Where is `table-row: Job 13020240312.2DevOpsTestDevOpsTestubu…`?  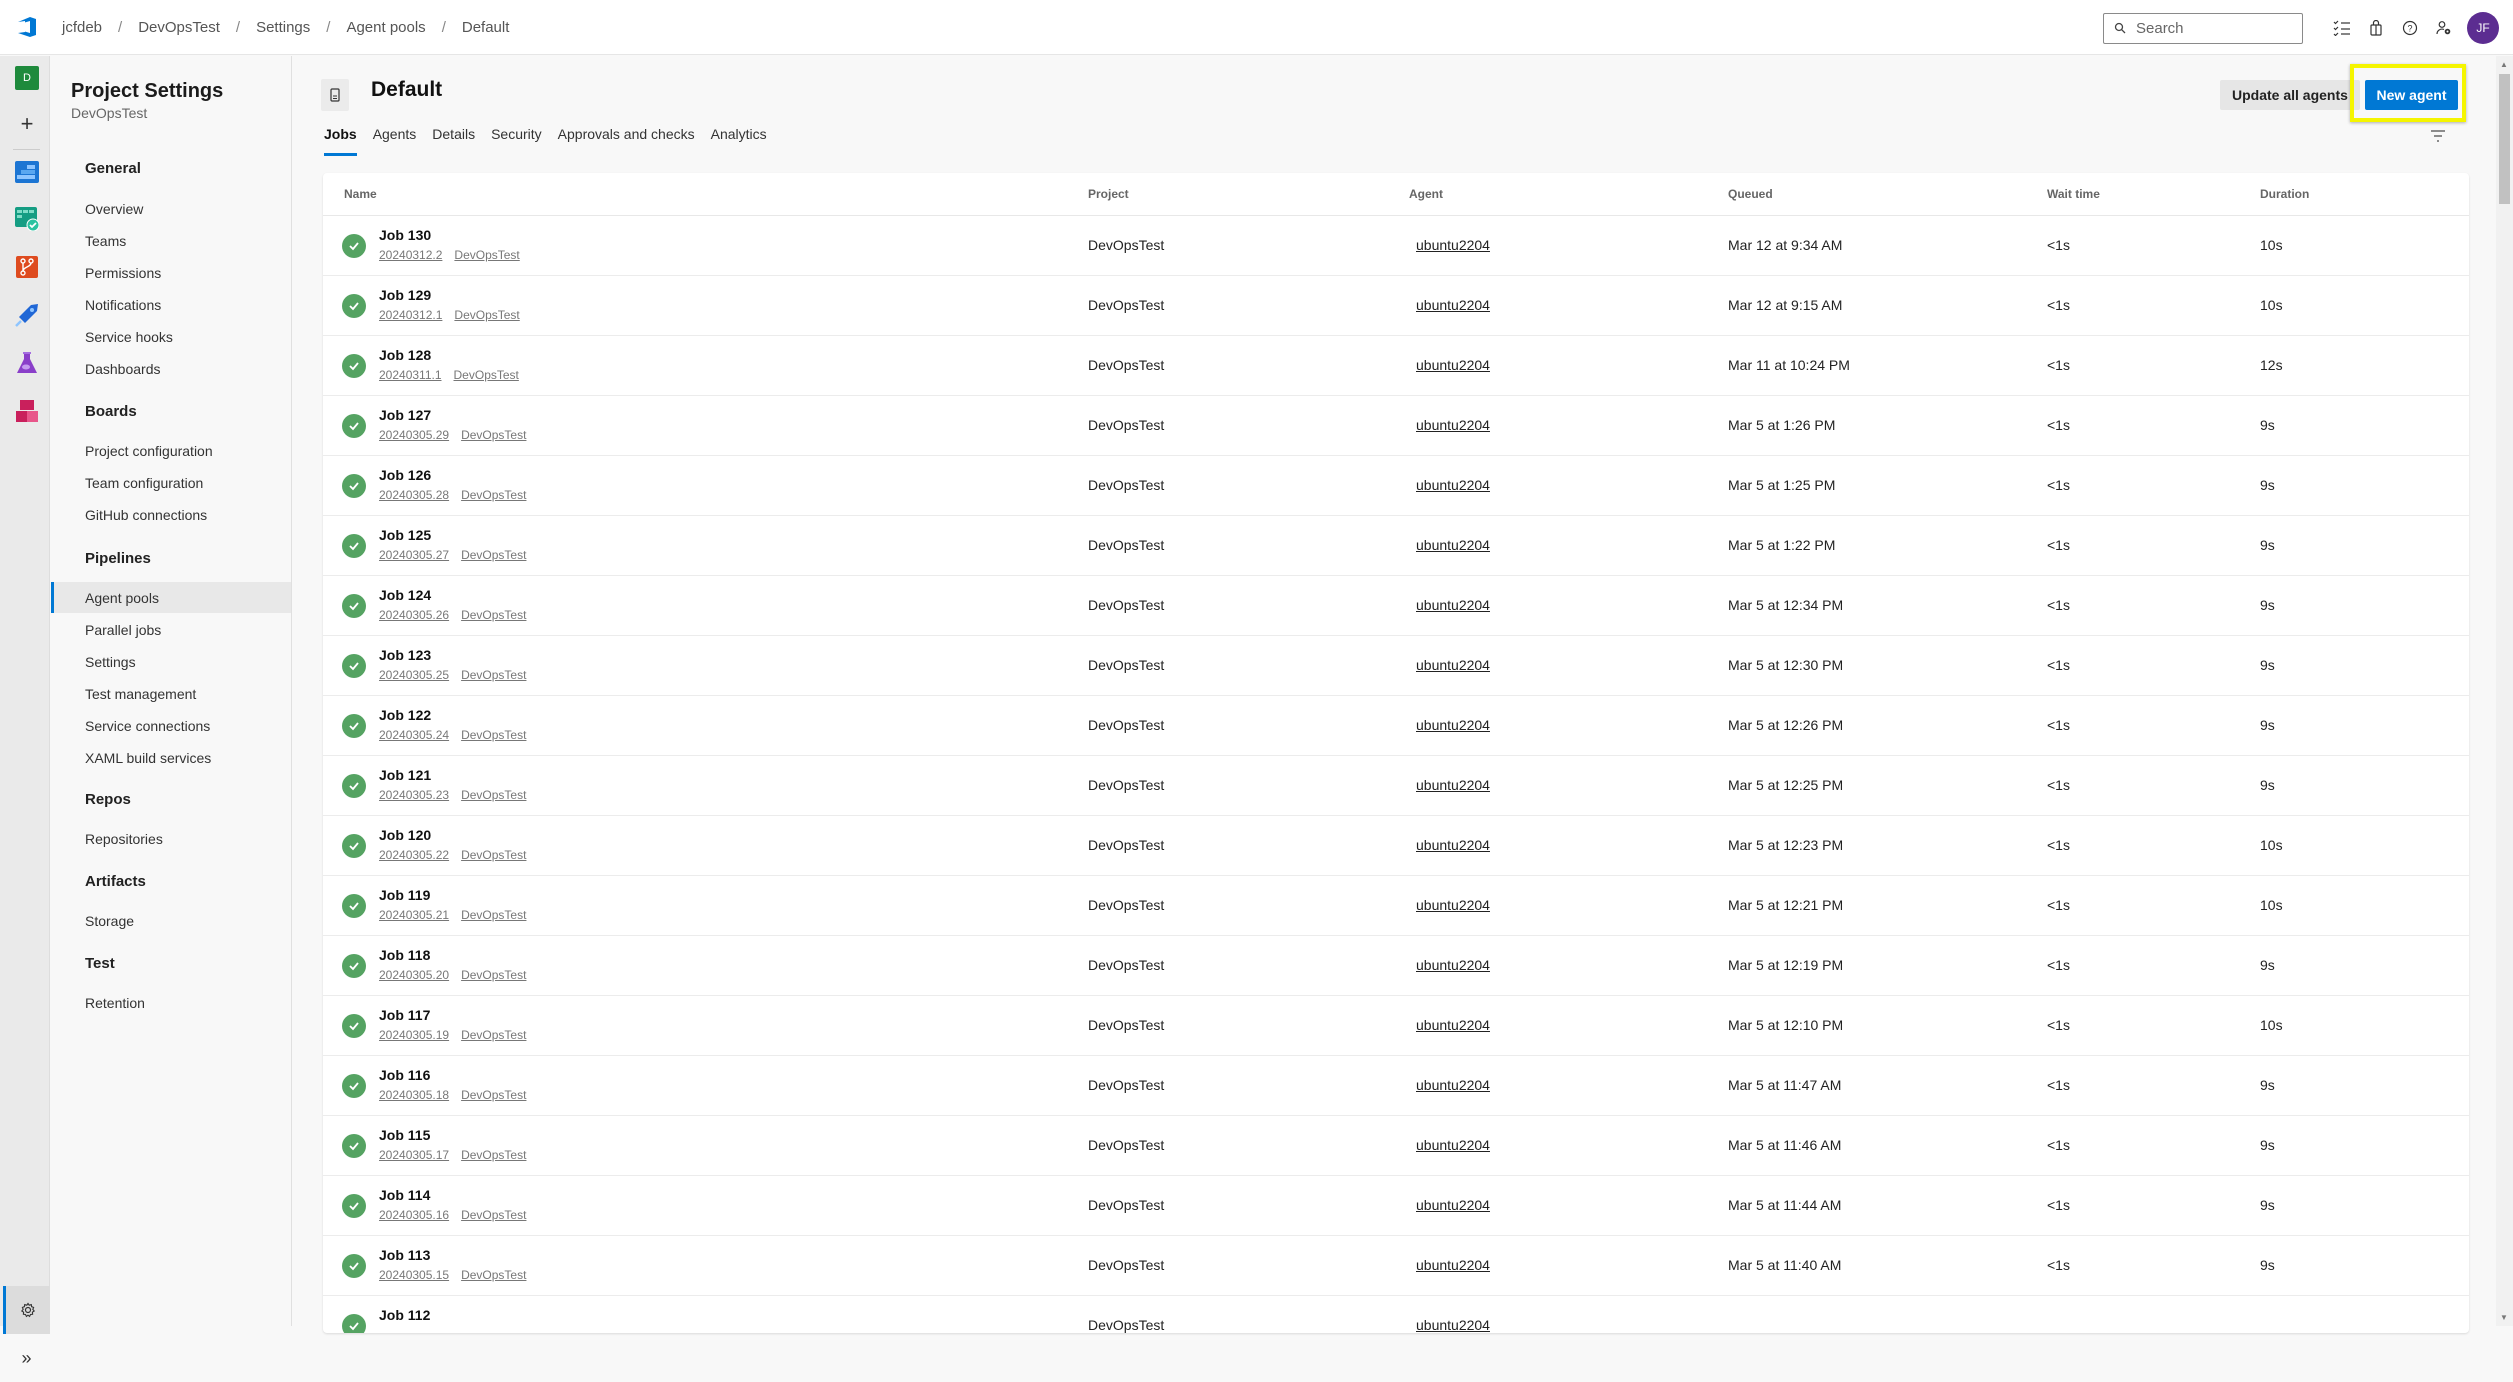
table-row: Job 13020240312.2DevOpsTestDevOpsTestubu… is located at coordinates (1396, 246).